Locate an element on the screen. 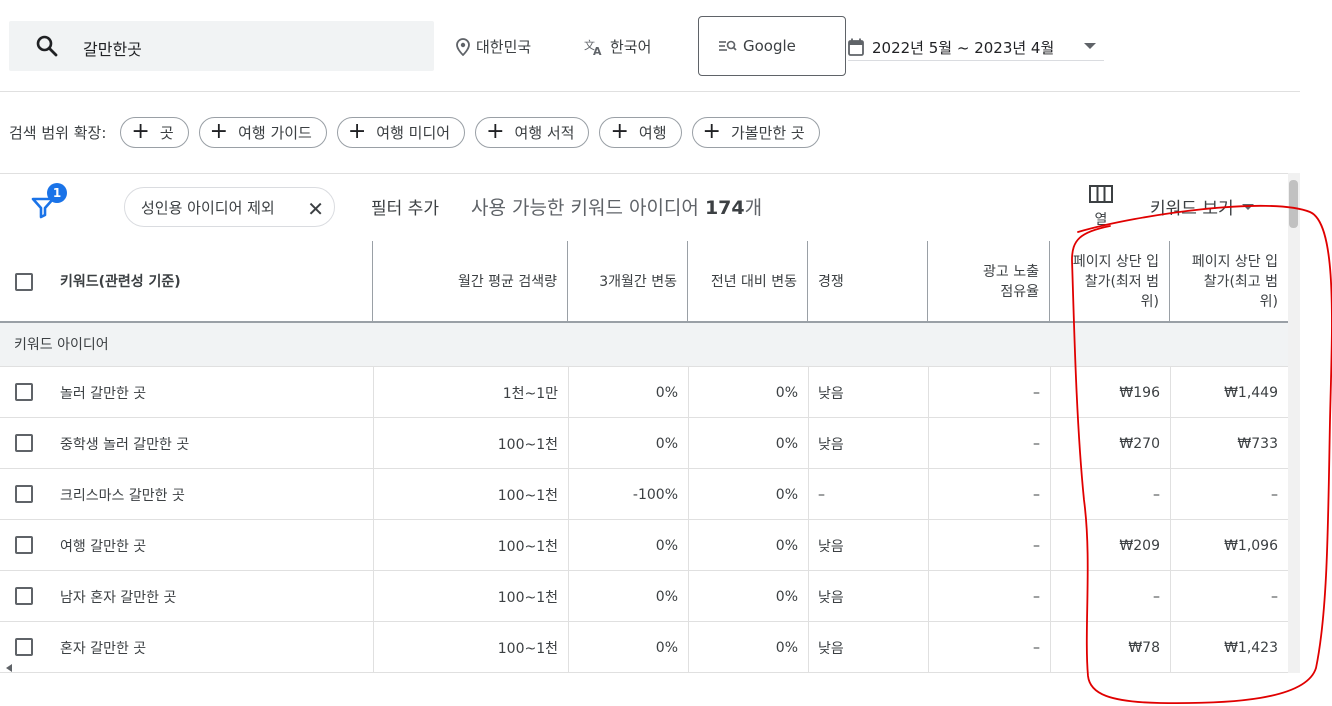 Image resolution: width=1332 pixels, height=706 pixels. header-three-month-change: 3개월간 변동 is located at coordinates (628, 282).